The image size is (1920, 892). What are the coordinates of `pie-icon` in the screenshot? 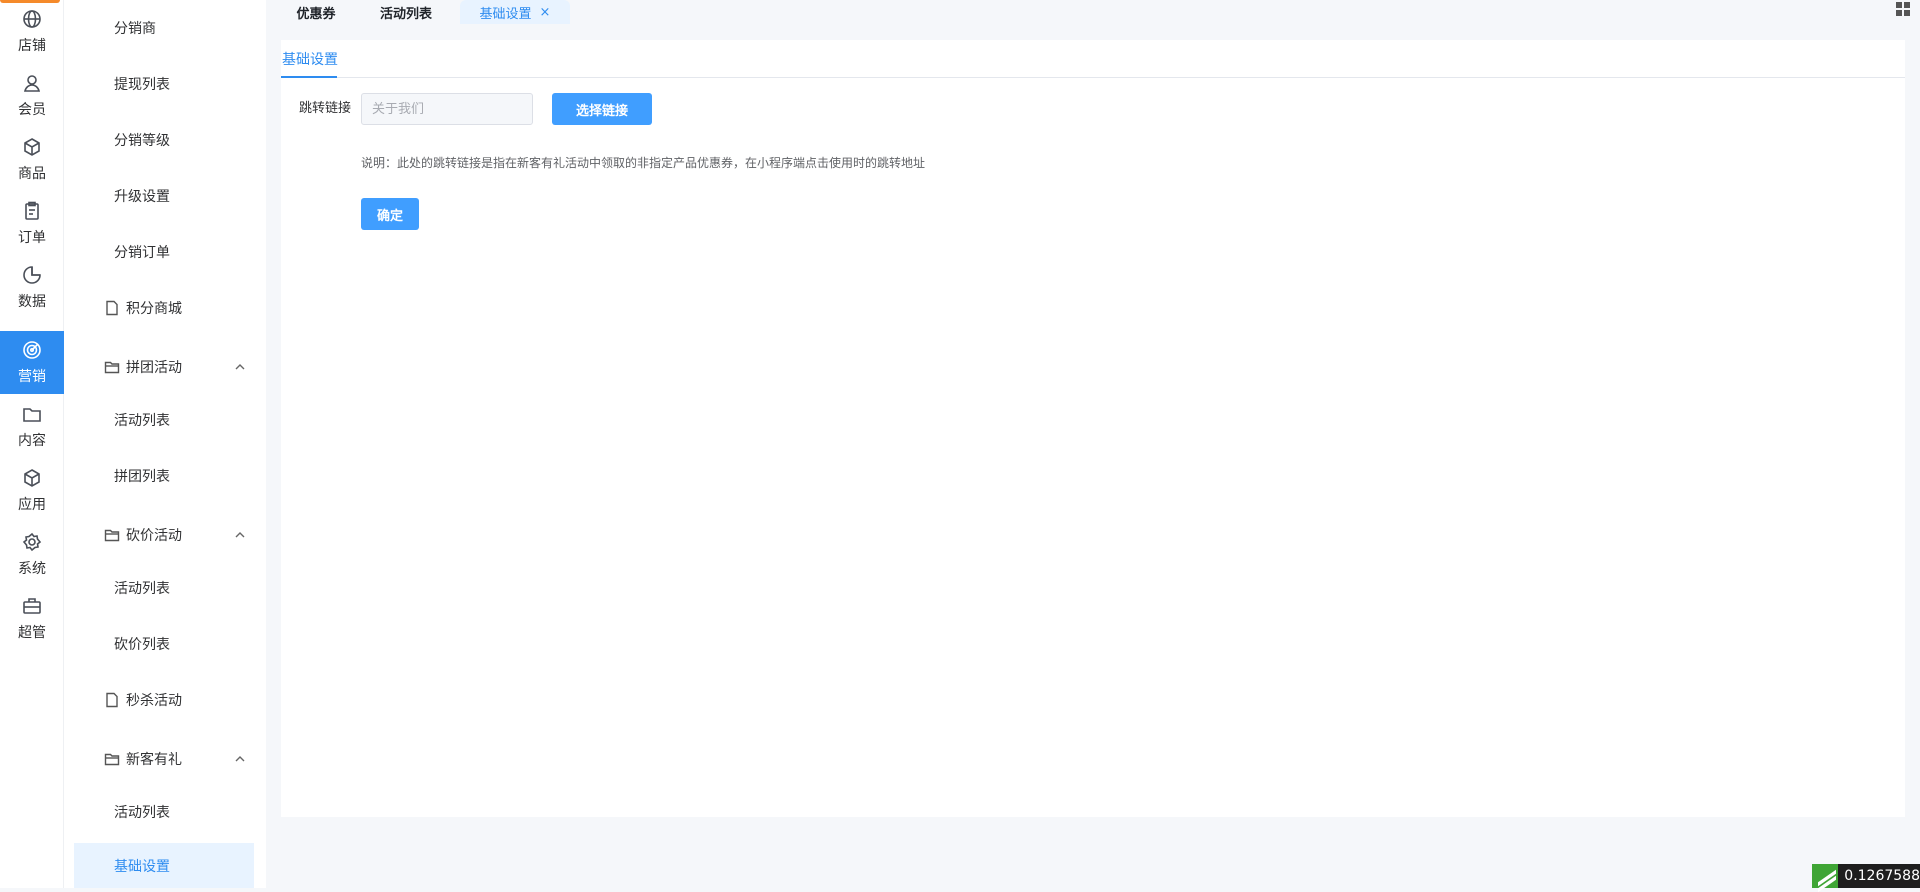 It's located at (32, 275).